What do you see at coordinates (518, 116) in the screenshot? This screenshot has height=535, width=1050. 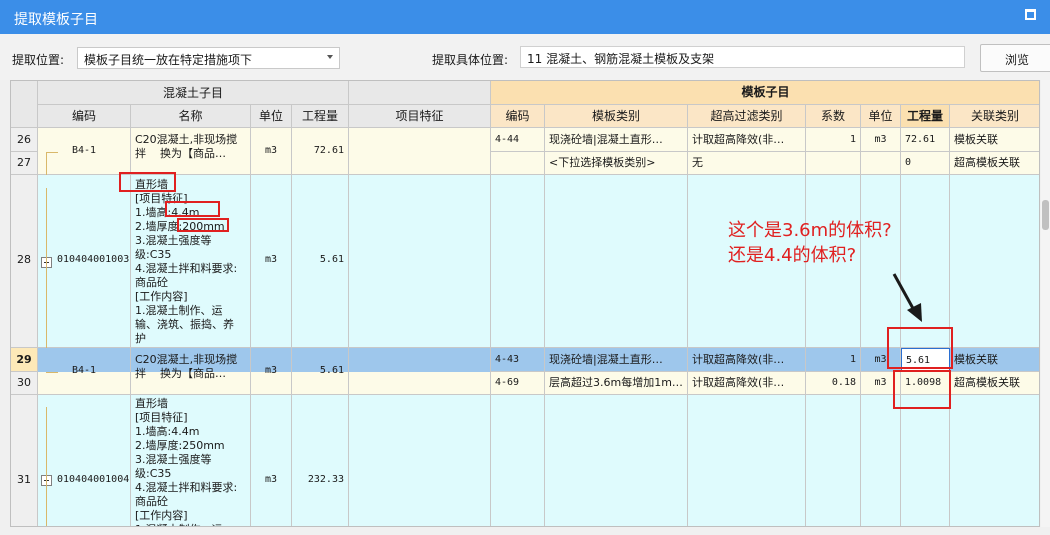 I see `col-header-r-code: 编码` at bounding box center [518, 116].